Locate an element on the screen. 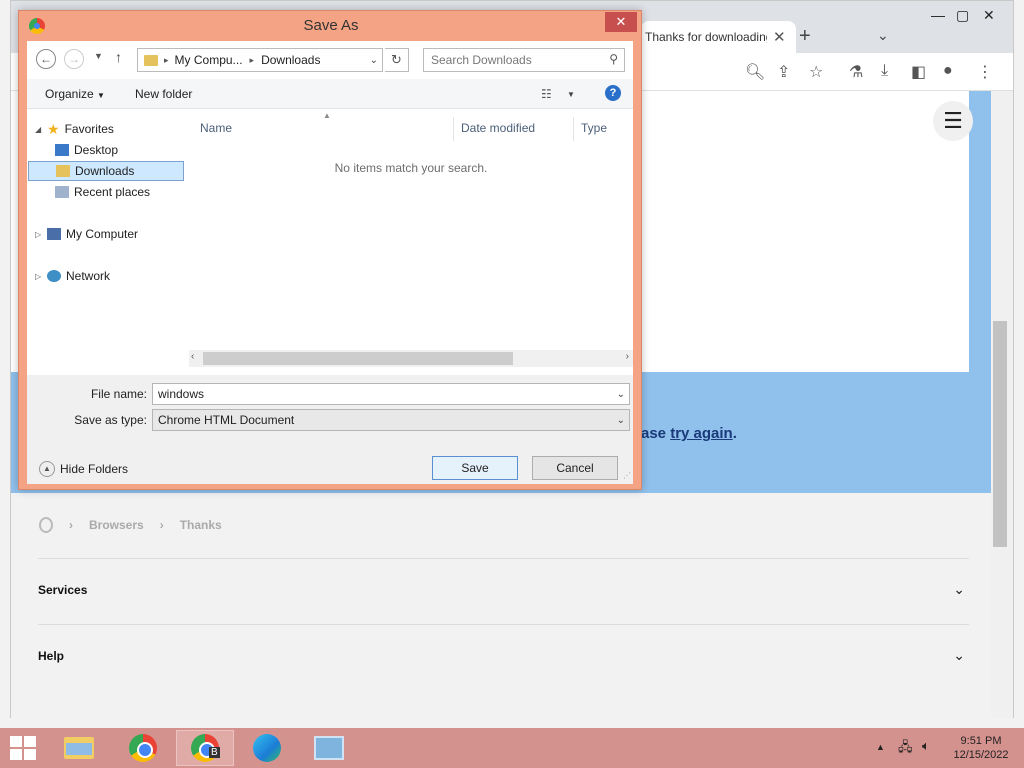 The width and height of the screenshot is (1024, 768). nav-favorites: ◢ ★ Favorites is located at coordinates (74, 129).